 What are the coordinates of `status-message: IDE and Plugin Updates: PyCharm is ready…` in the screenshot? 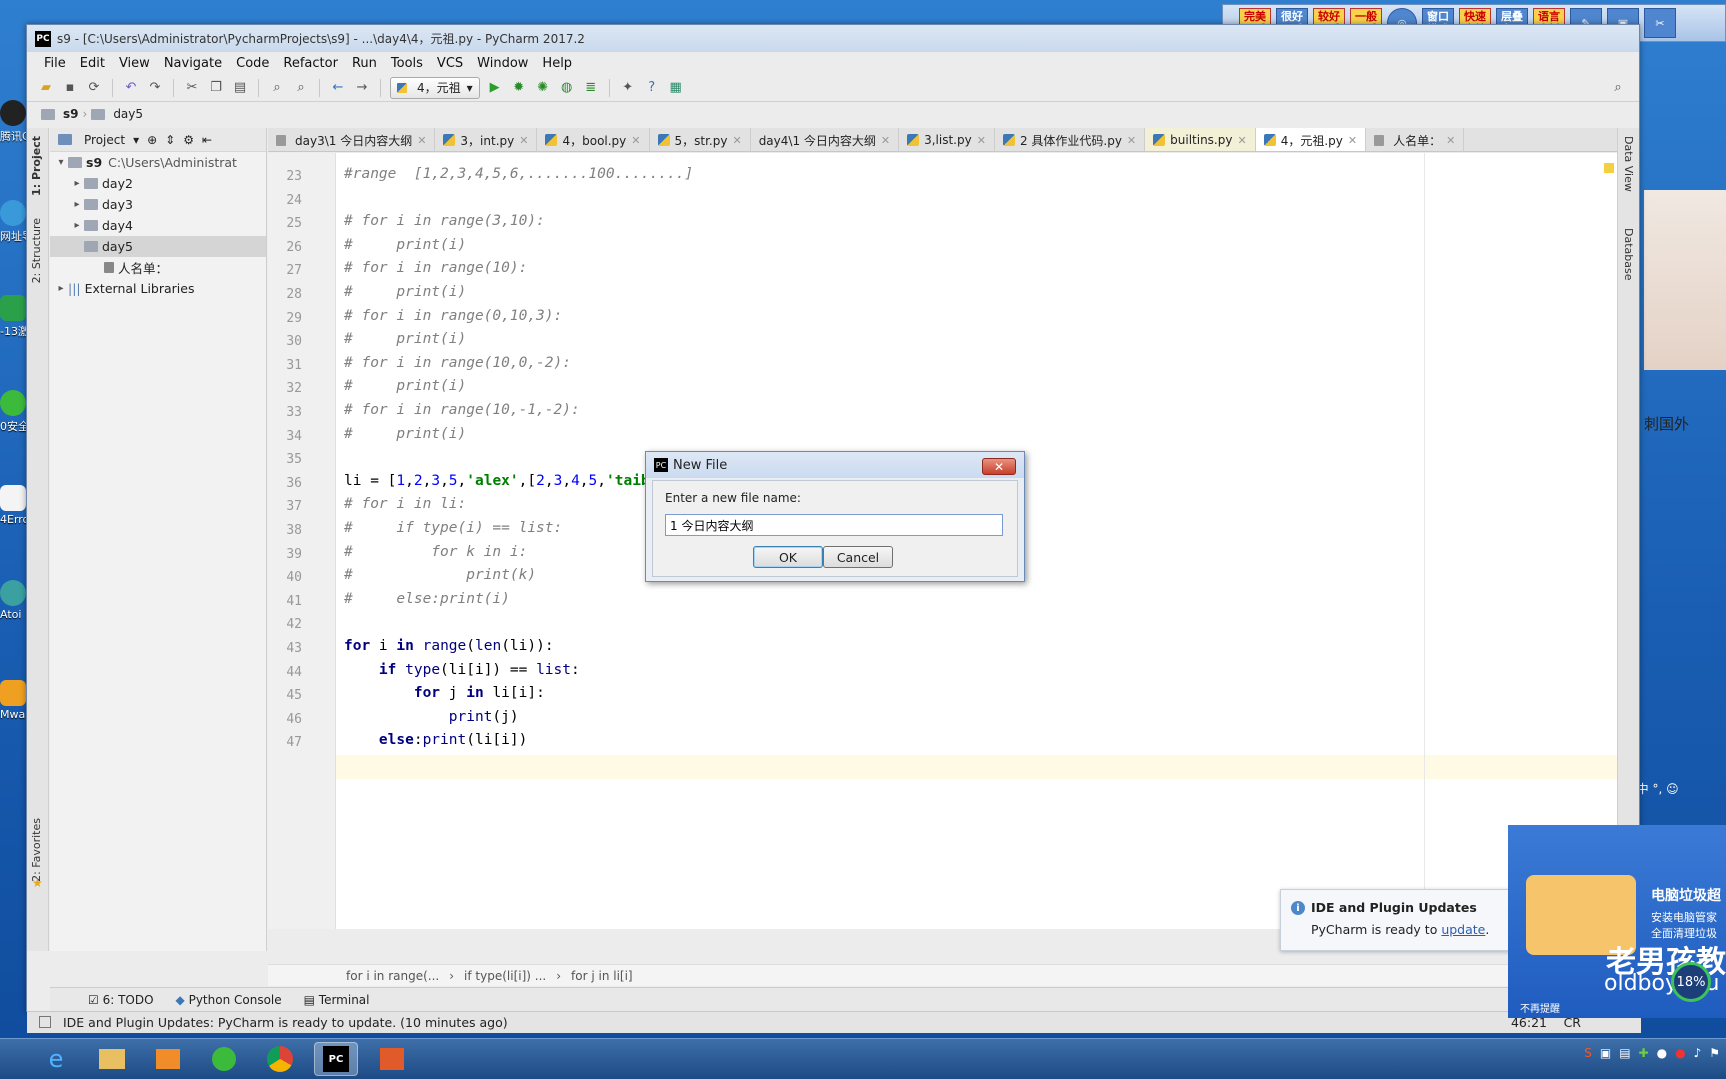 It's located at (285, 1022).